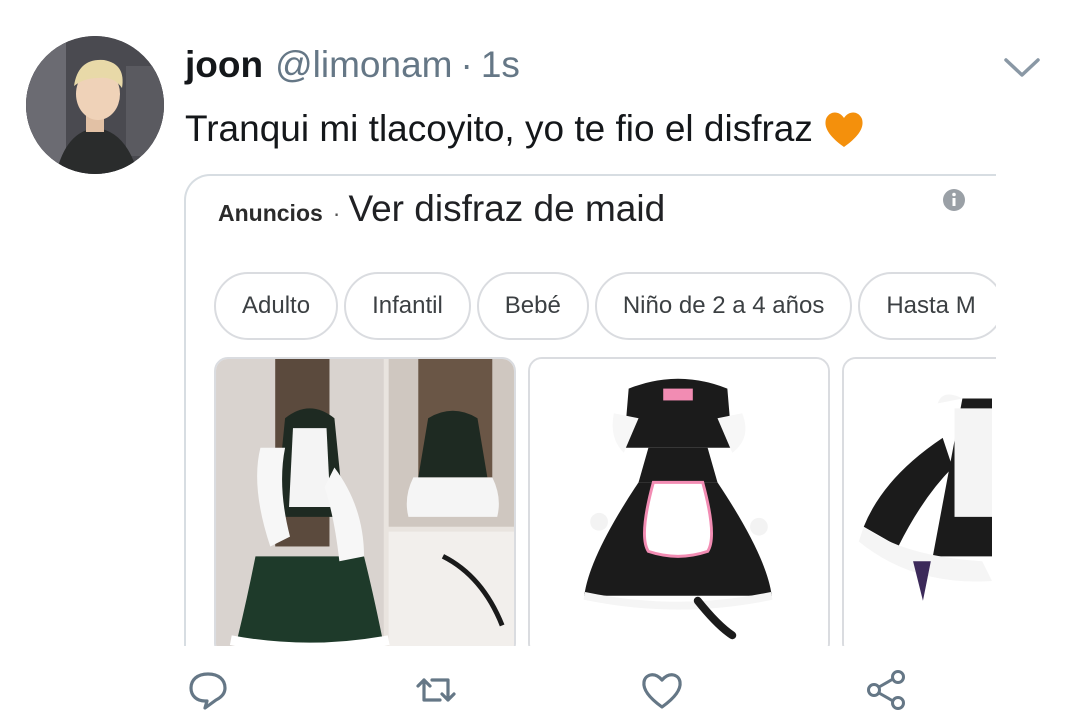 Image resolution: width=1080 pixels, height=723 pixels. I want to click on chip-adulto: Adulto, so click(276, 306).